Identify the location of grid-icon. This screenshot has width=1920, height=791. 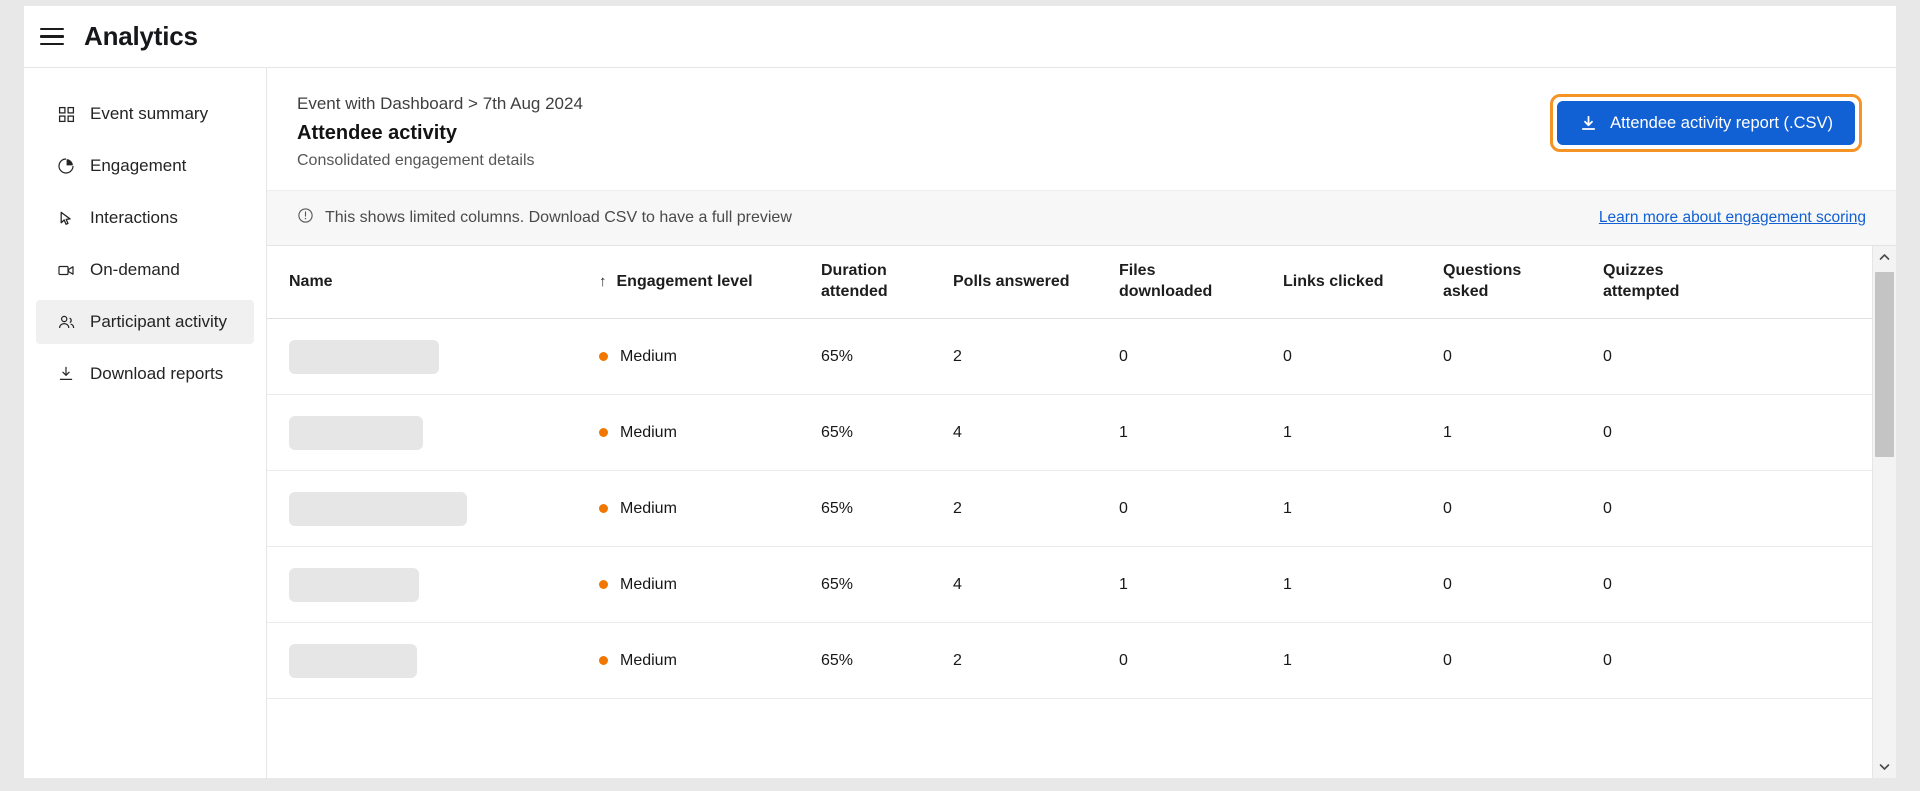
(66, 114).